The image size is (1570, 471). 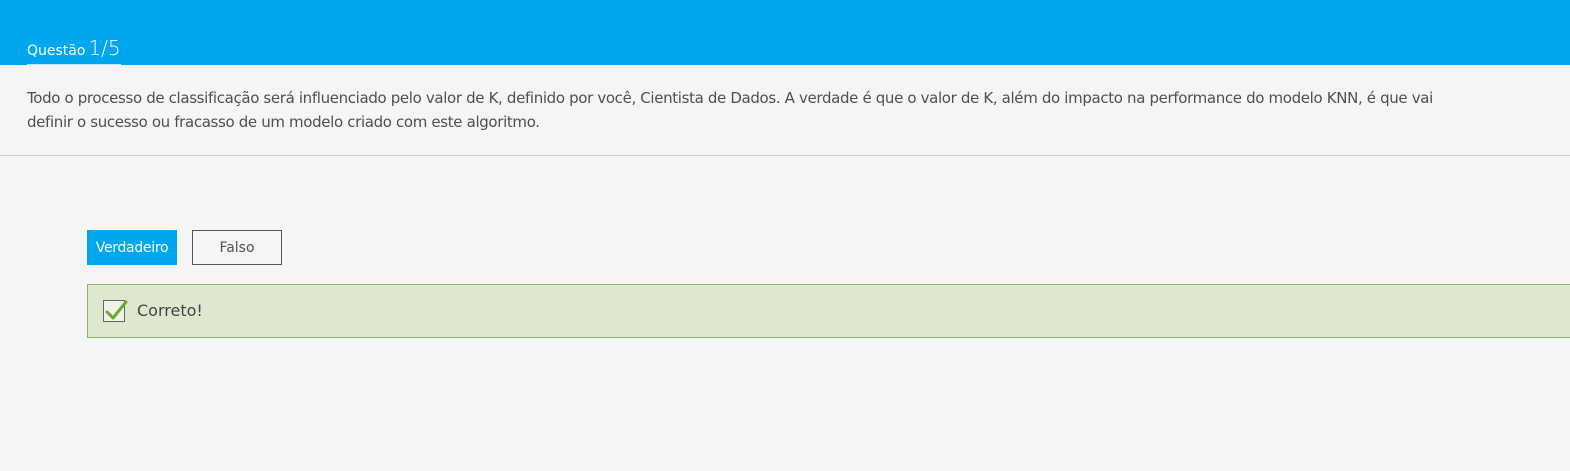 I want to click on true-button: Verdadeiro, so click(x=132, y=247).